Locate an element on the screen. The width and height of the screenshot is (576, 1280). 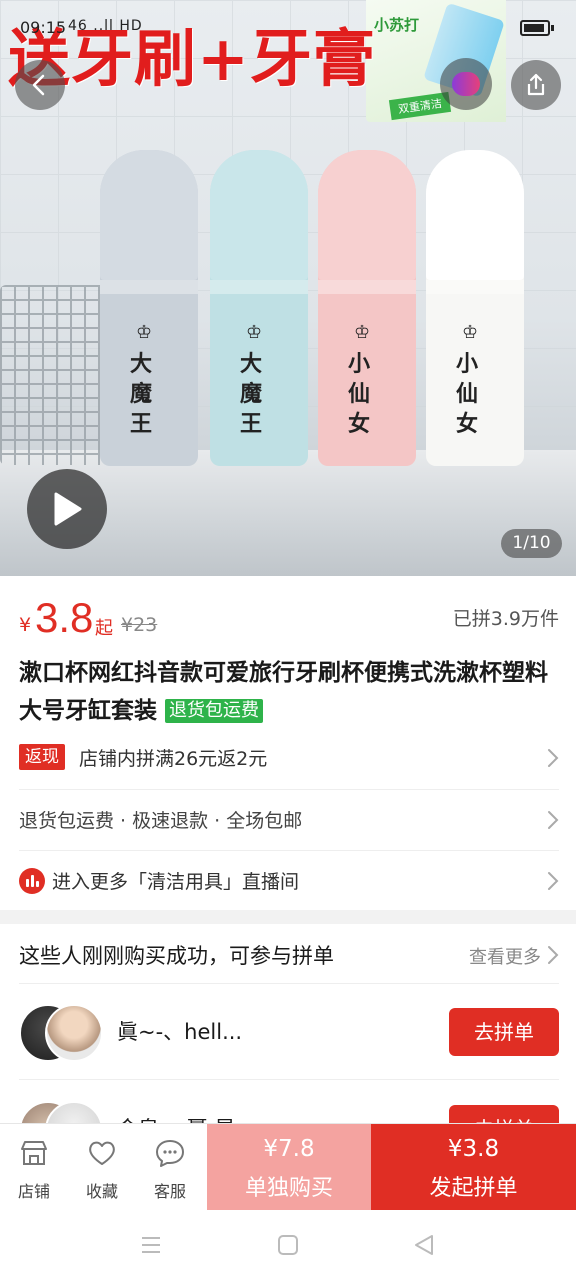
service-row: 退货包运费 · 极速退款 · 全场包邮 is located at coordinates (289, 819).